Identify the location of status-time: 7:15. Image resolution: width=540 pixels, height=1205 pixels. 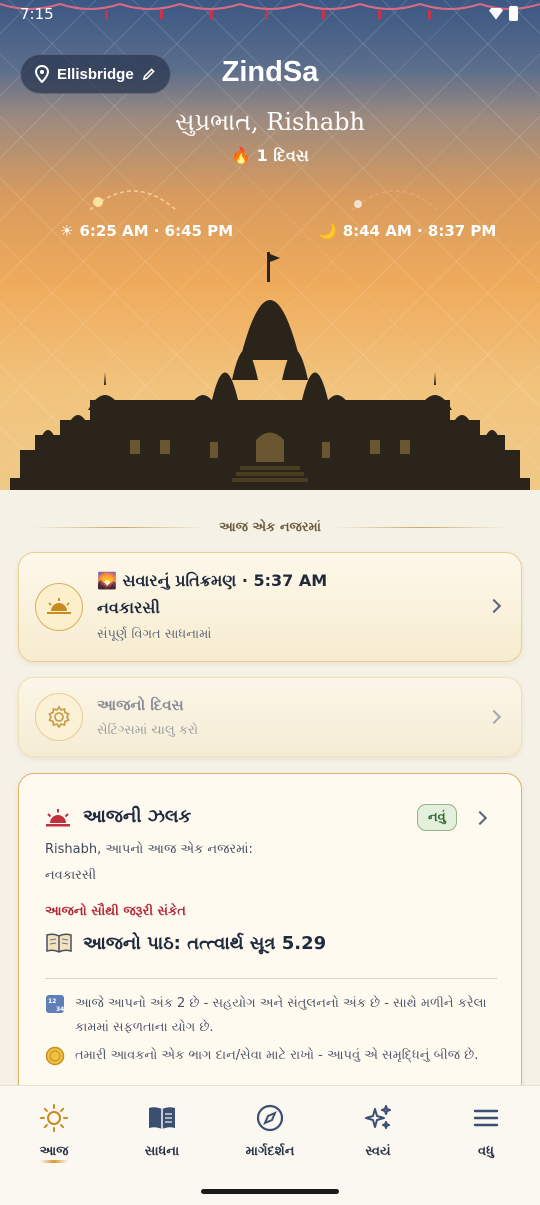
(37, 14).